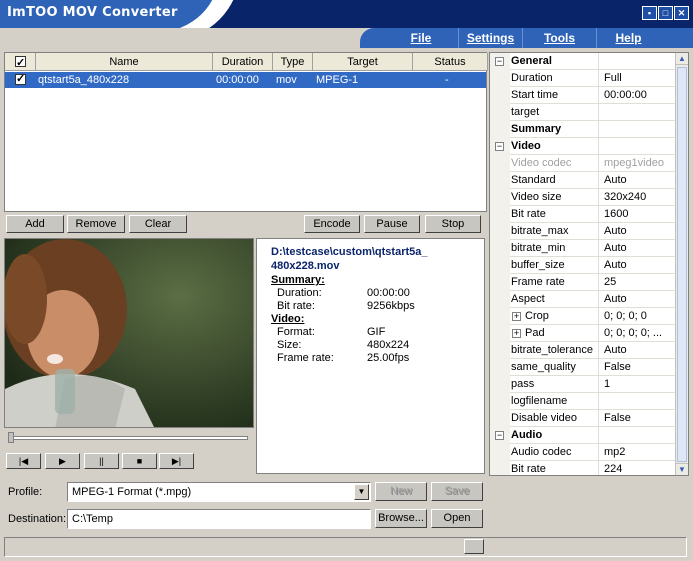  I want to click on column-header-status: Status, so click(450, 62).